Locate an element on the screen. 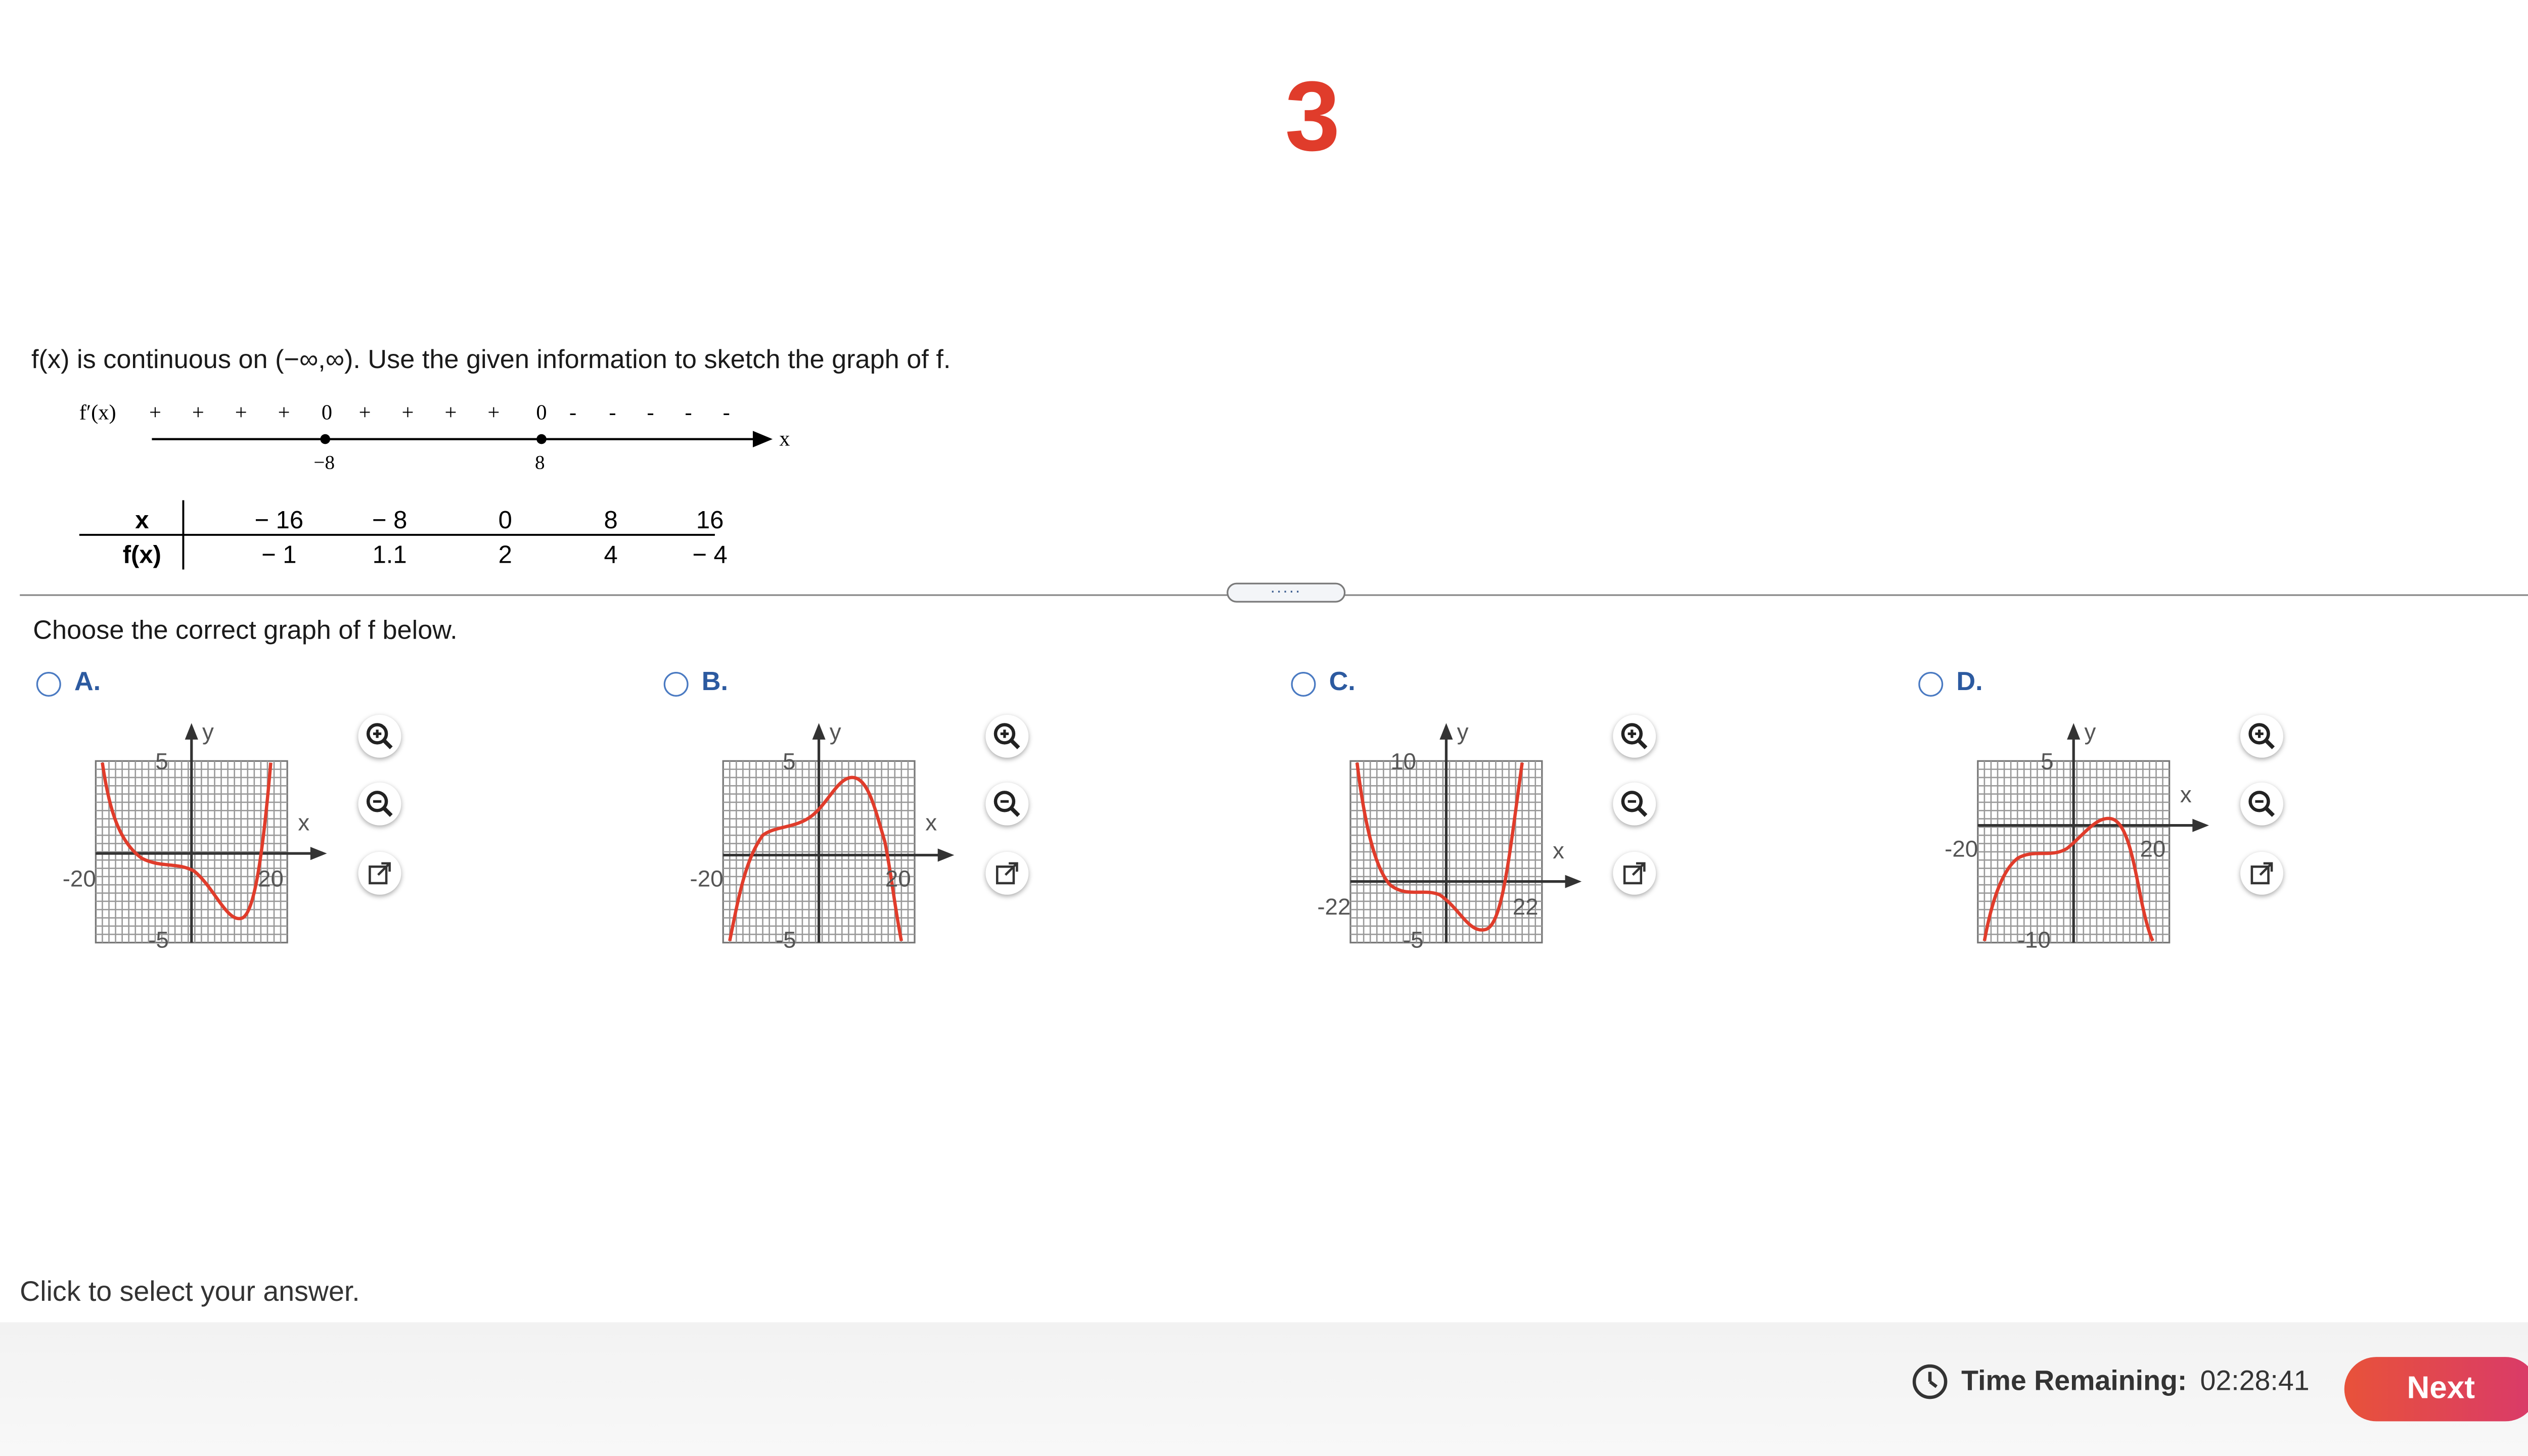  critical-point-label: −8 is located at coordinates (324, 462).